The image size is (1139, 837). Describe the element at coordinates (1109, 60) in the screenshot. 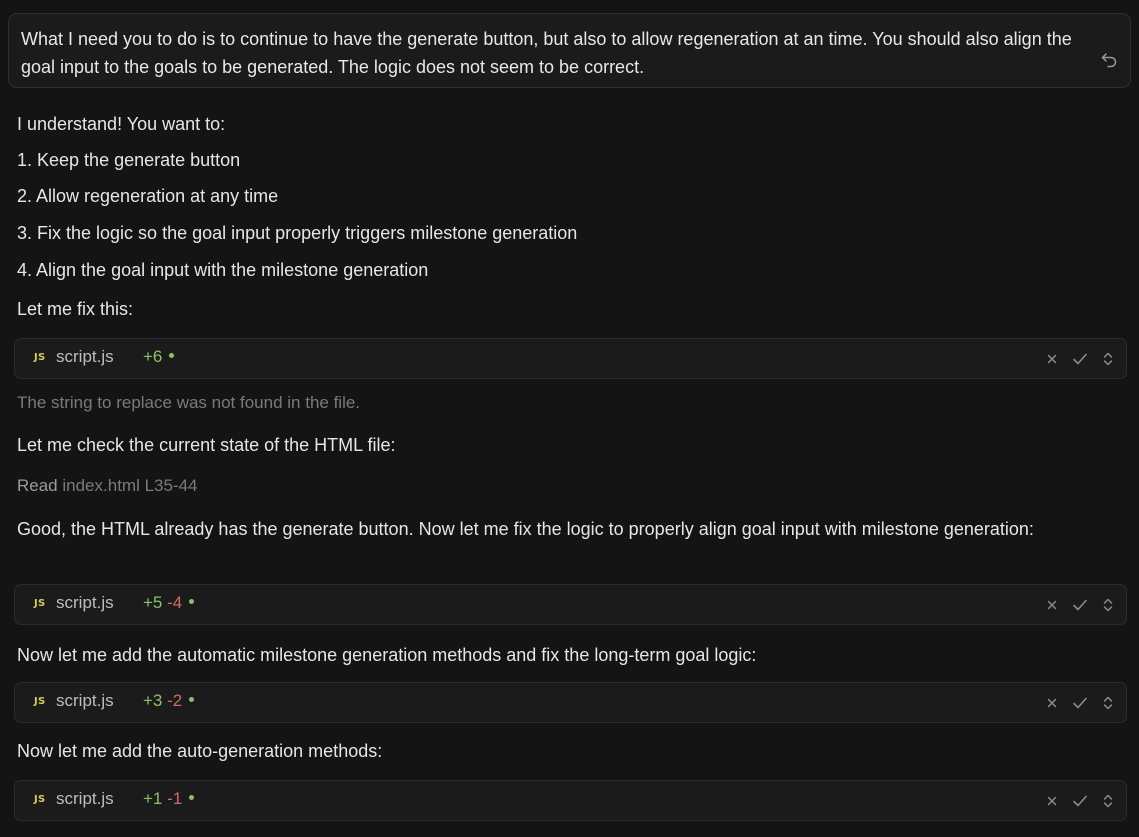

I see `undo-icon` at that location.